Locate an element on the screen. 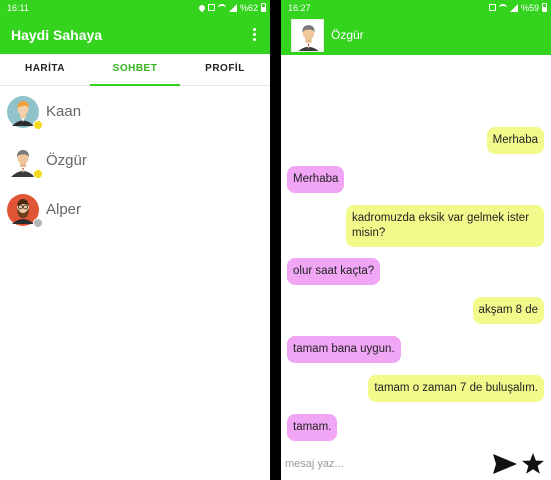 The width and height of the screenshot is (551, 480). message-received: tamam. is located at coordinates (312, 427).